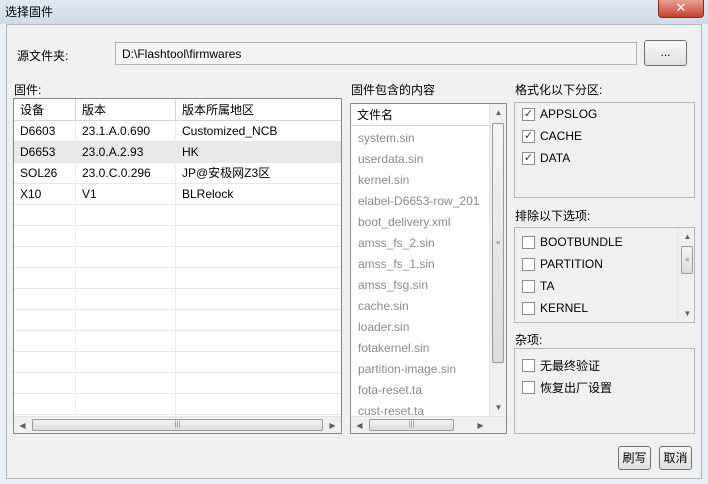 The width and height of the screenshot is (708, 484). What do you see at coordinates (190, 152) in the screenshot?
I see `cell-region: HK` at bounding box center [190, 152].